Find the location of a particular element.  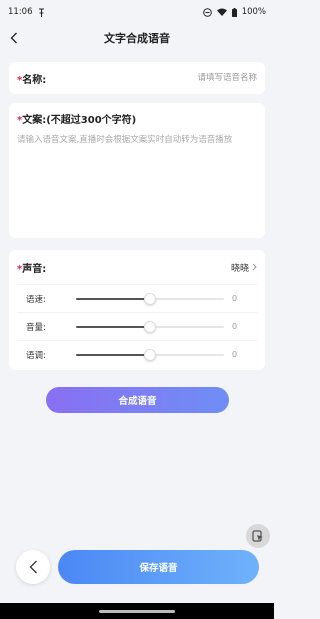

save-button: 保存语音 is located at coordinates (158, 567).